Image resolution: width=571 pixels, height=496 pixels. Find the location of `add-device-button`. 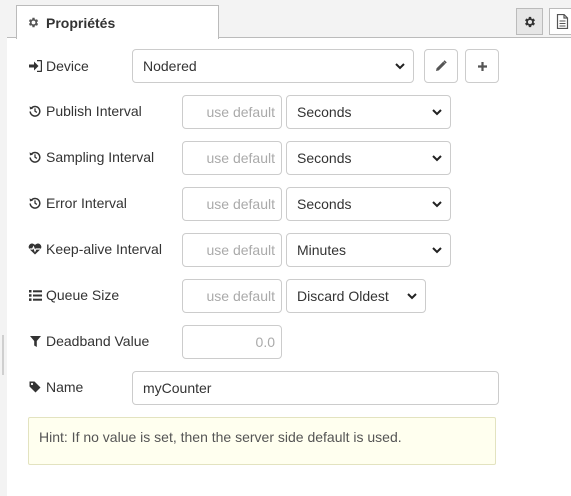

add-device-button is located at coordinates (482, 66).